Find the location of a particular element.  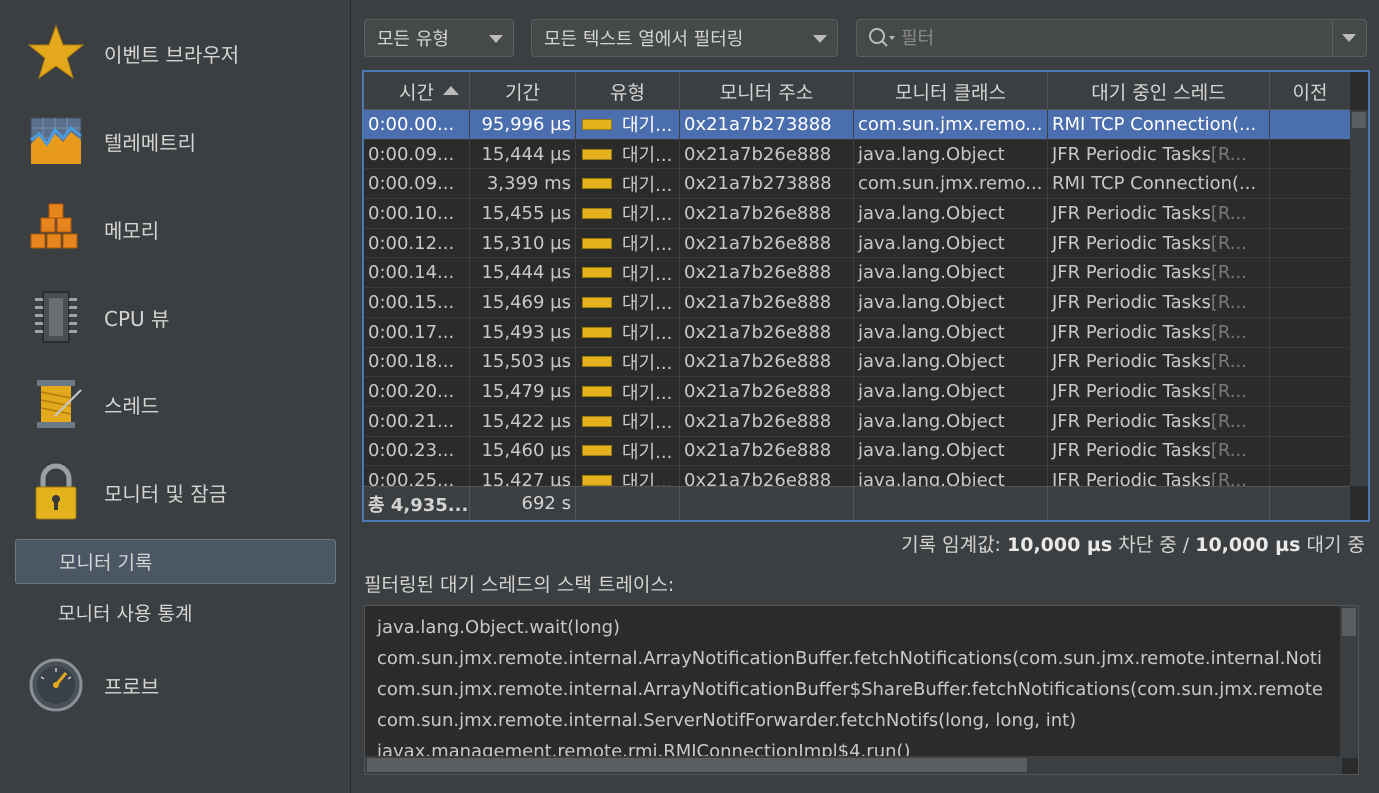

waiting-label: 대기 중 is located at coordinates (1333, 545).